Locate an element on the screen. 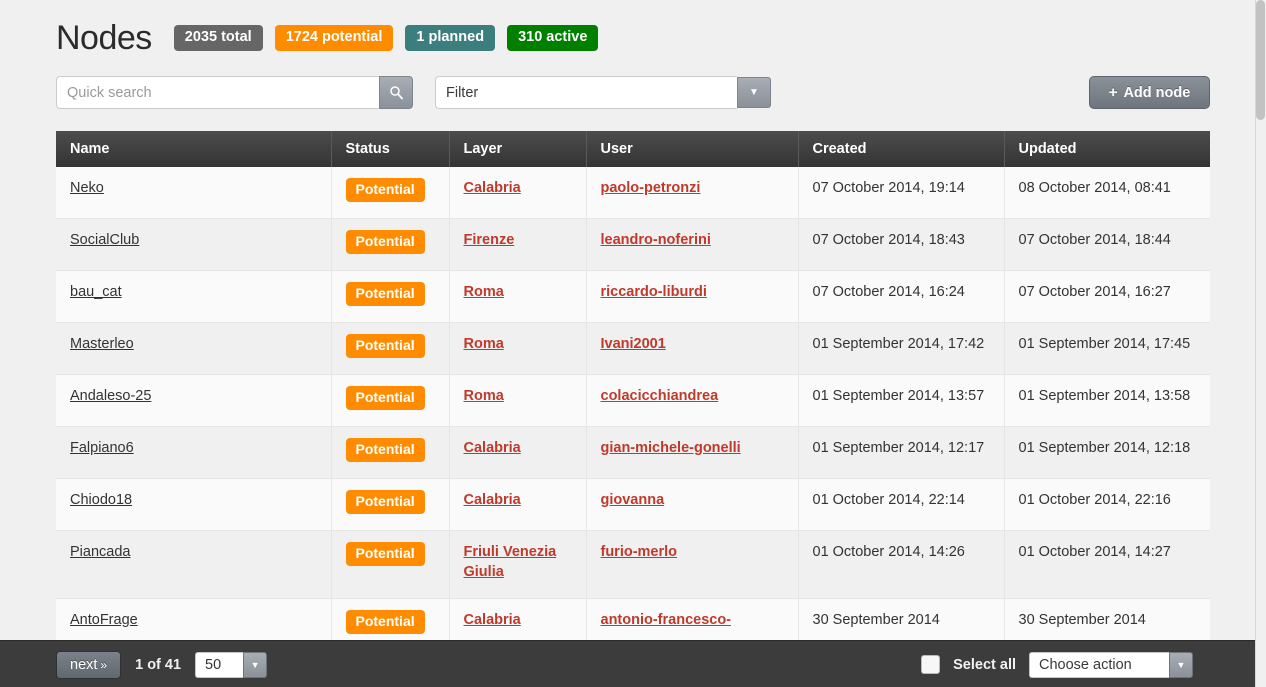  user-link: leandro-noferini is located at coordinates (656, 240).